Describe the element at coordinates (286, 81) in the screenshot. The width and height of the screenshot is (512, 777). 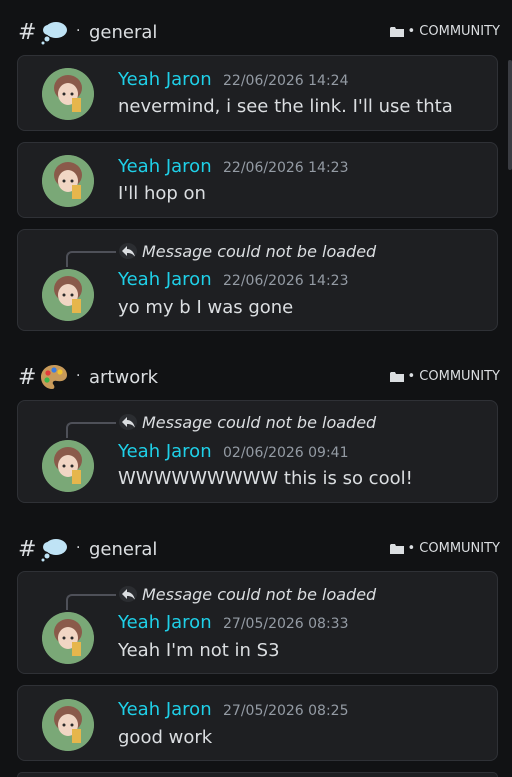
I see `timestamp: 22/06/2026 14:24` at that location.